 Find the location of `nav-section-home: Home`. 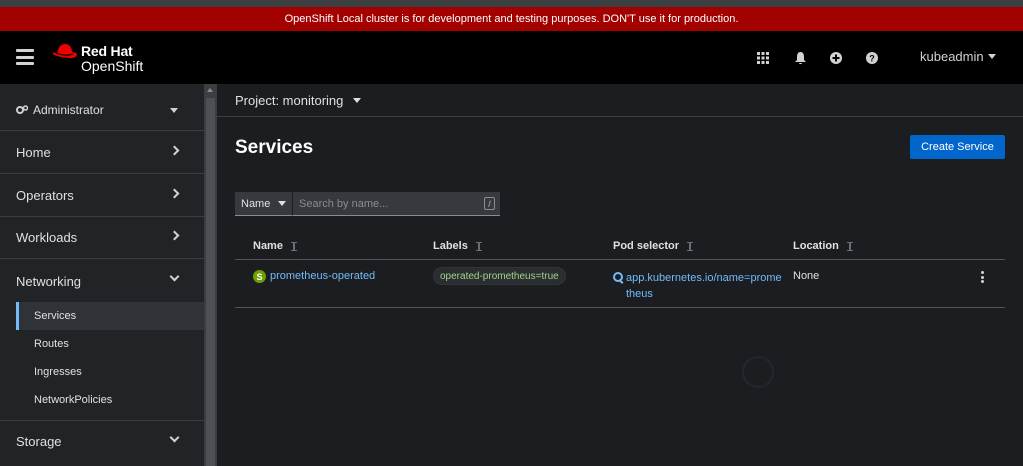

nav-section-home: Home is located at coordinates (102, 153).